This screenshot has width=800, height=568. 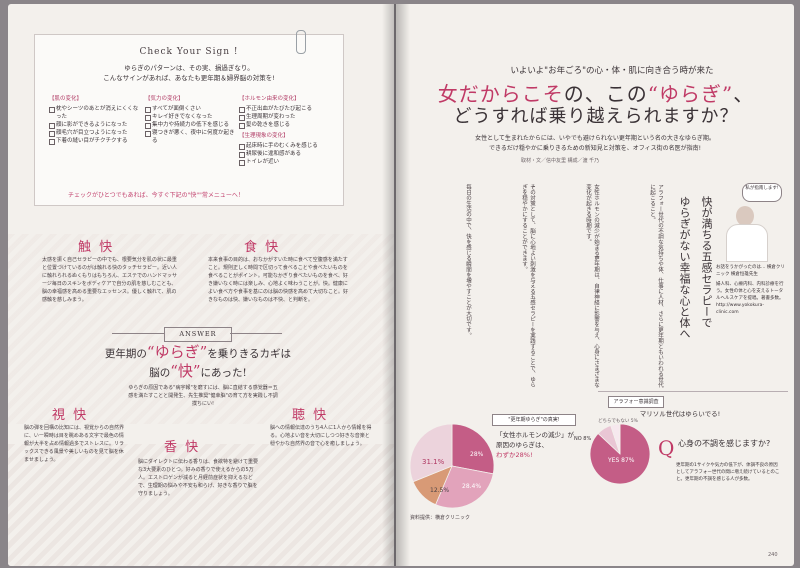 What do you see at coordinates (287, 125) in the screenshot?
I see `checkbox-item: 髪の乾きを感じる` at bounding box center [287, 125].